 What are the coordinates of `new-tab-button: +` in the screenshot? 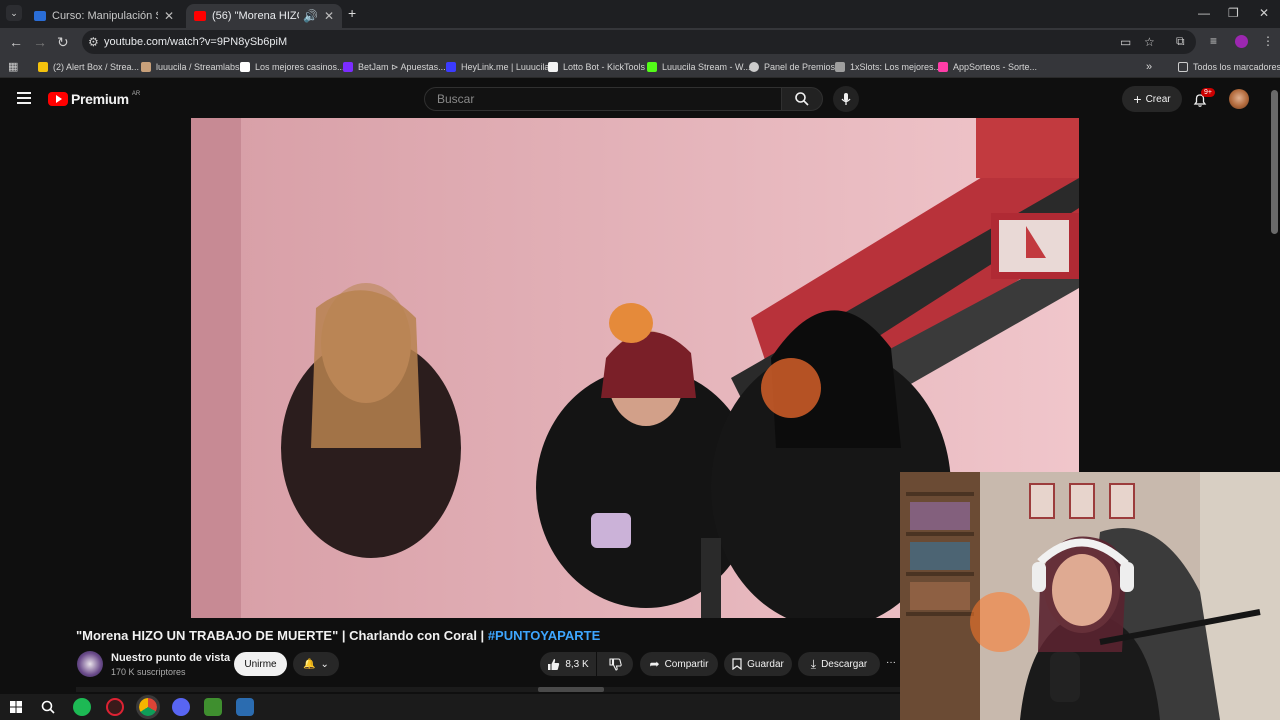 It's located at (352, 13).